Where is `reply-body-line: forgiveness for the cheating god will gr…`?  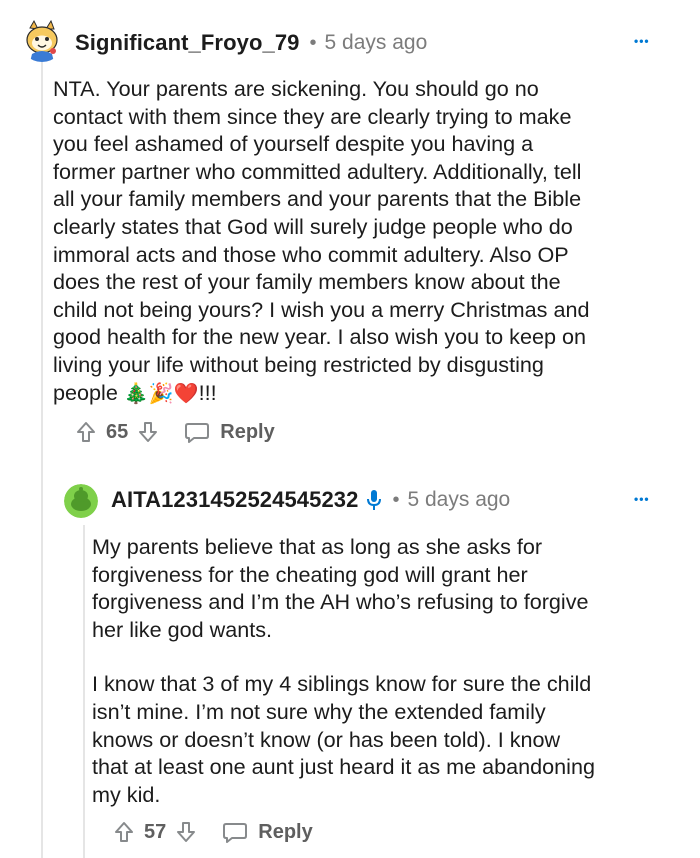
reply-body-line: forgiveness for the cheating god will gr… is located at coordinates (310, 574).